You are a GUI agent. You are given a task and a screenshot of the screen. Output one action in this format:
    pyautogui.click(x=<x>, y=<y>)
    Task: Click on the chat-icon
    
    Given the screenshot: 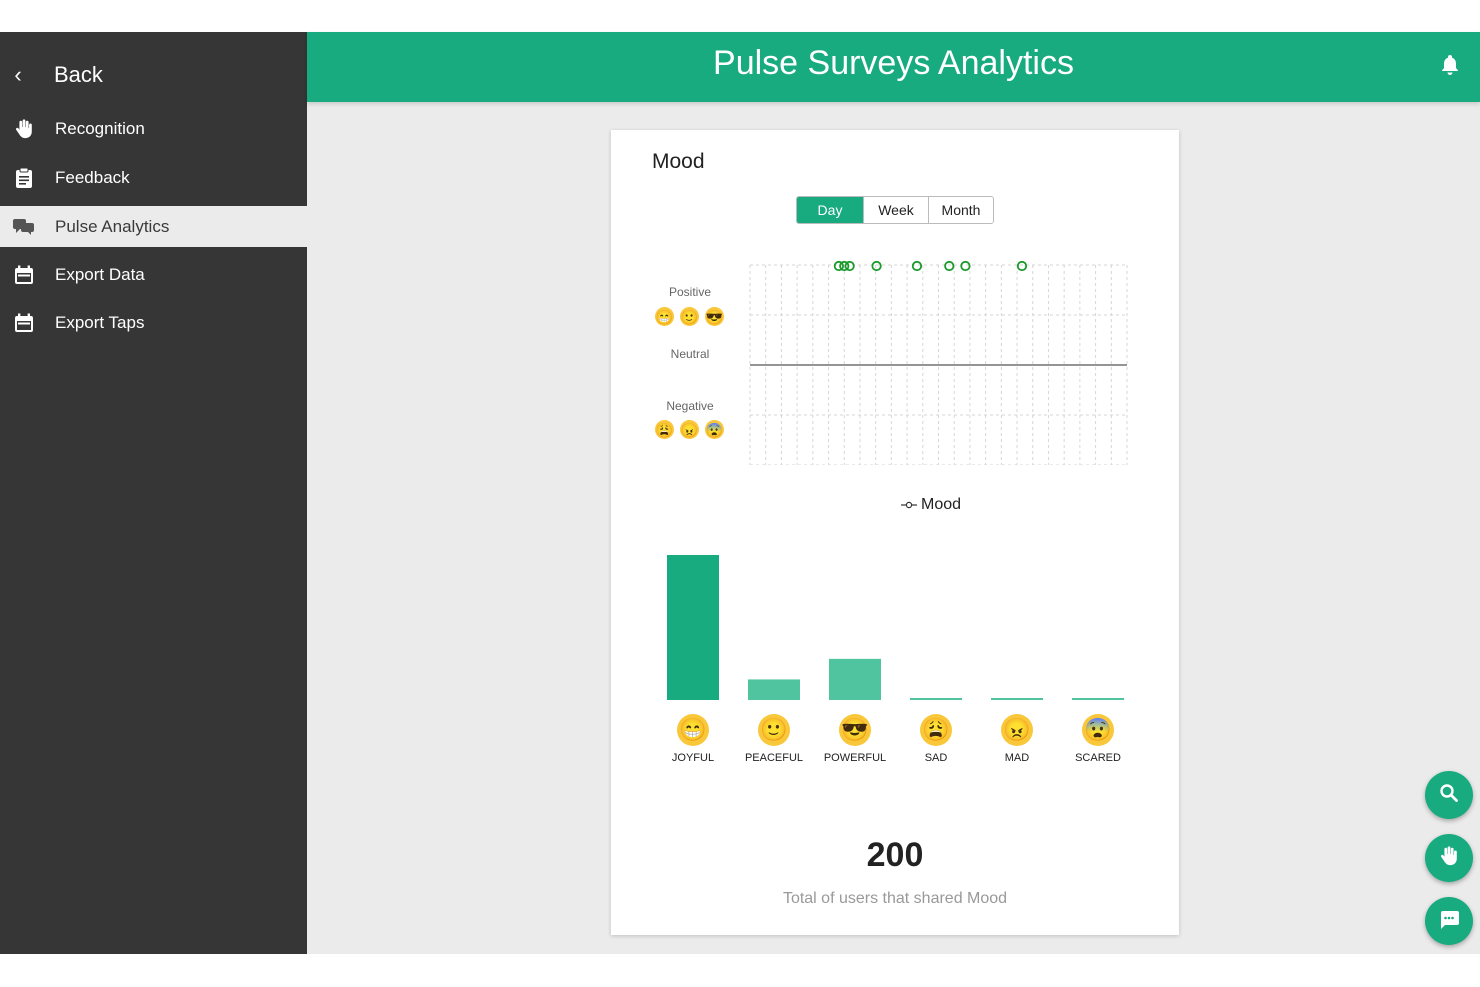 What is the action you would take?
    pyautogui.click(x=1449, y=921)
    